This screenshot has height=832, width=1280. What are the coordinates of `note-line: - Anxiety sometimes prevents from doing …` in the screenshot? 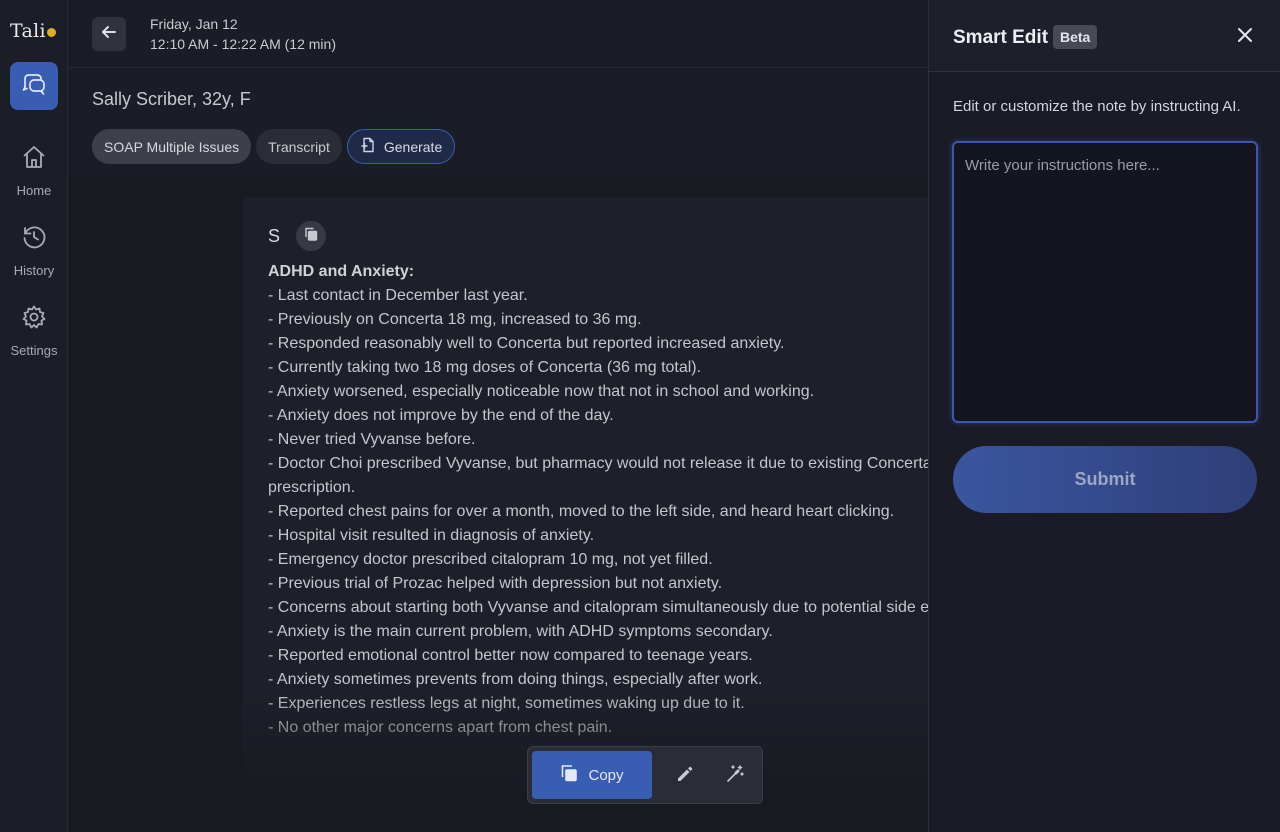 It's located at (515, 679).